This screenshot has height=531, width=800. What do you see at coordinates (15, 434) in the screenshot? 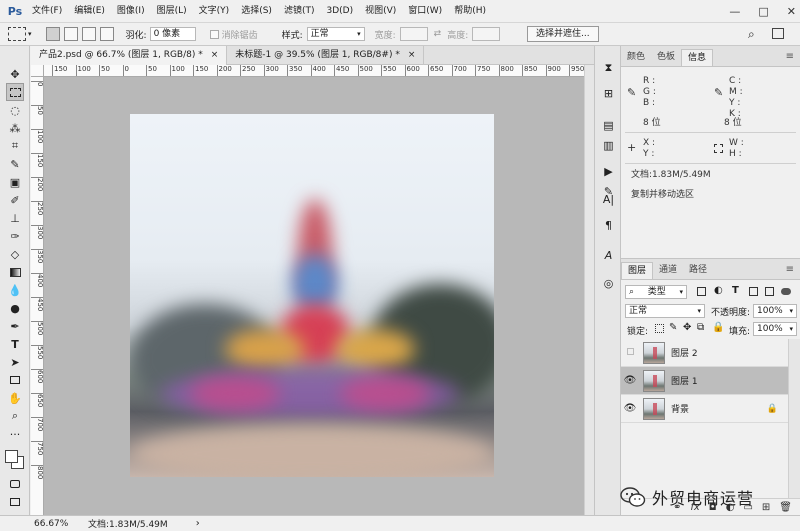
I see `more-tools-icon: ···` at bounding box center [15, 434].